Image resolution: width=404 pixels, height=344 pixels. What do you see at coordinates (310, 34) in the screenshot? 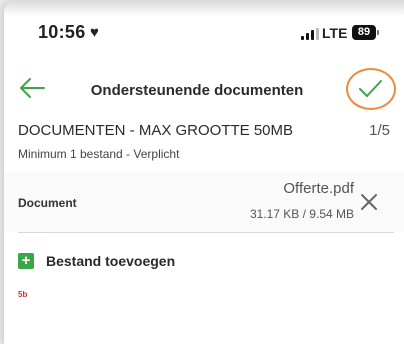
I see `signal-icon` at bounding box center [310, 34].